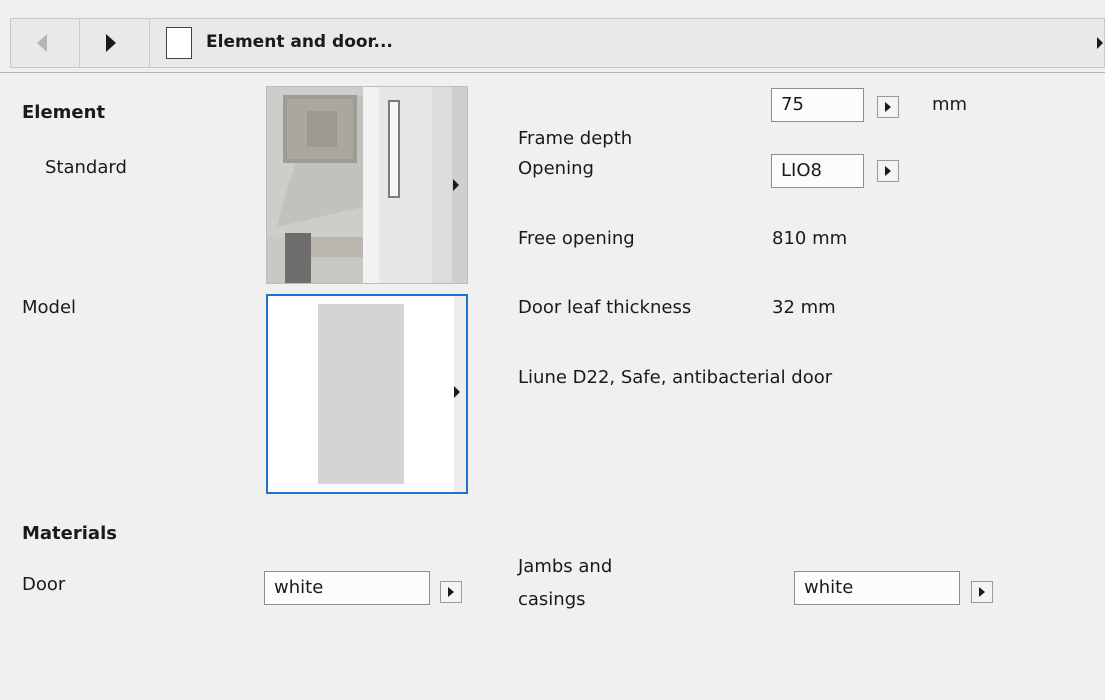 This screenshot has width=1105, height=700. I want to click on frame-depth-label: Frame depth, so click(575, 138).